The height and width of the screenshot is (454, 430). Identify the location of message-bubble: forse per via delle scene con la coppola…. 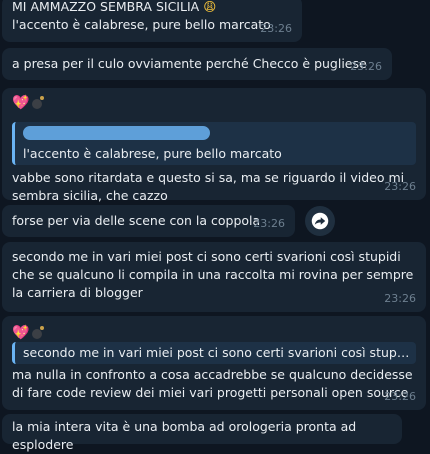
(148, 221).